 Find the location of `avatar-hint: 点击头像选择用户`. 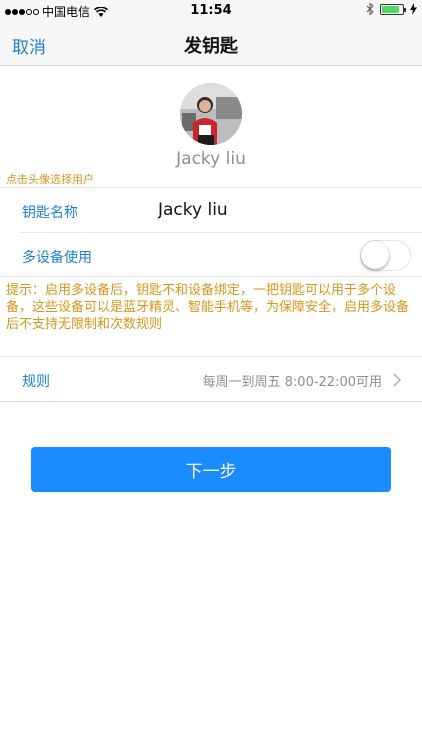

avatar-hint: 点击头像选择用户 is located at coordinates (50, 179).